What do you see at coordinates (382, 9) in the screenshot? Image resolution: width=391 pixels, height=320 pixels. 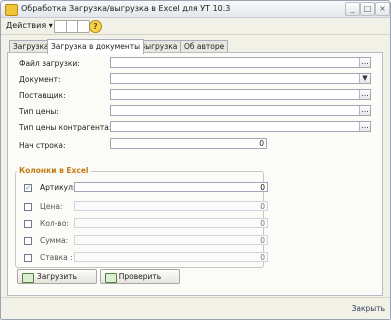 I see `close-window-button: ×` at bounding box center [382, 9].